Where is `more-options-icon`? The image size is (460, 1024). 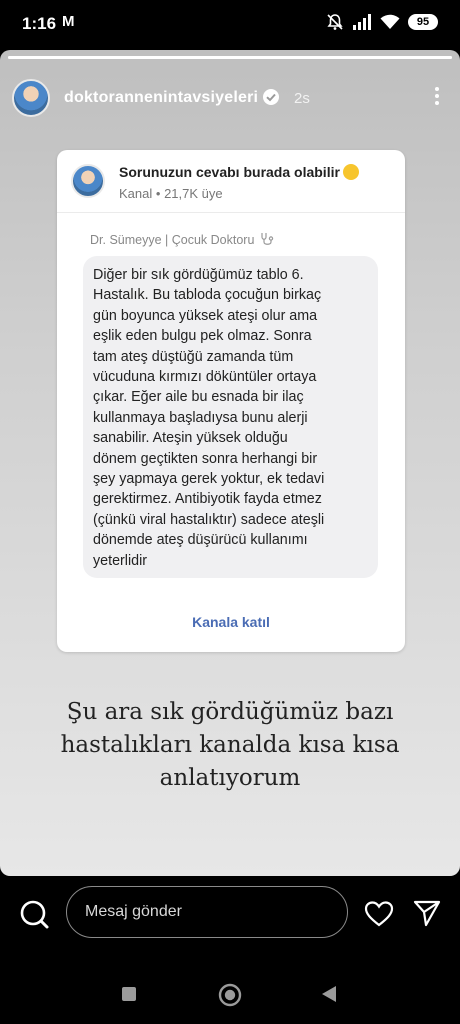 more-options-icon is located at coordinates (437, 97).